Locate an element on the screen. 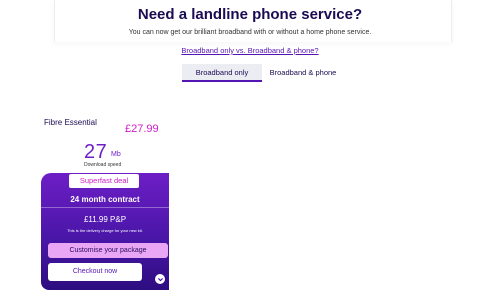  compare-link-row: Broadband only vs. Broadband & phone? is located at coordinates (250, 50).